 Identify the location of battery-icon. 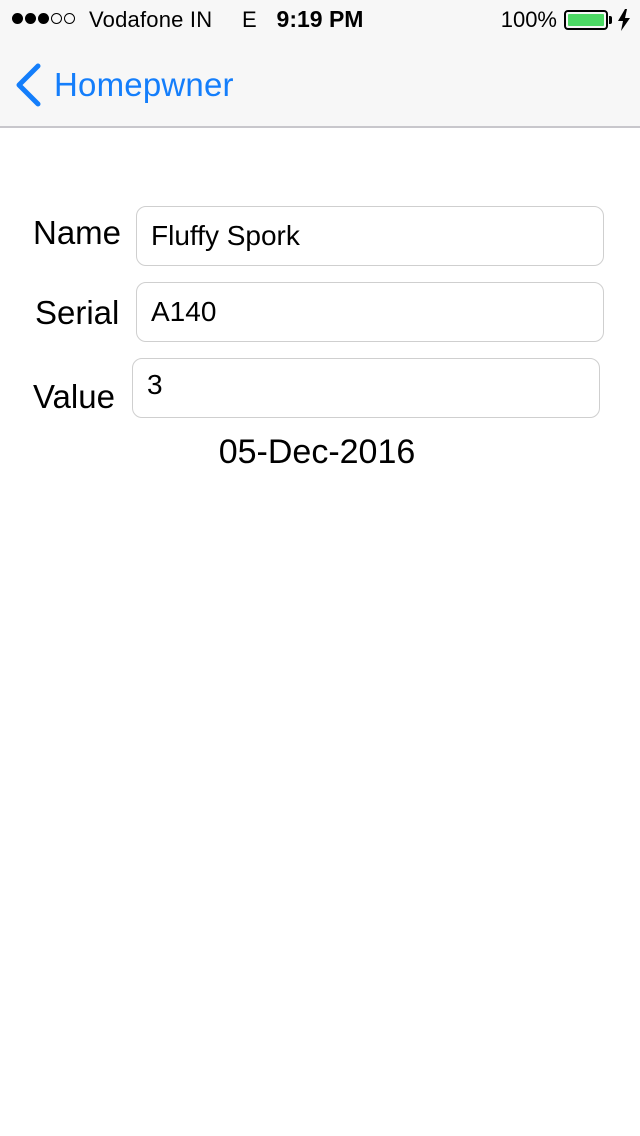
(586, 20).